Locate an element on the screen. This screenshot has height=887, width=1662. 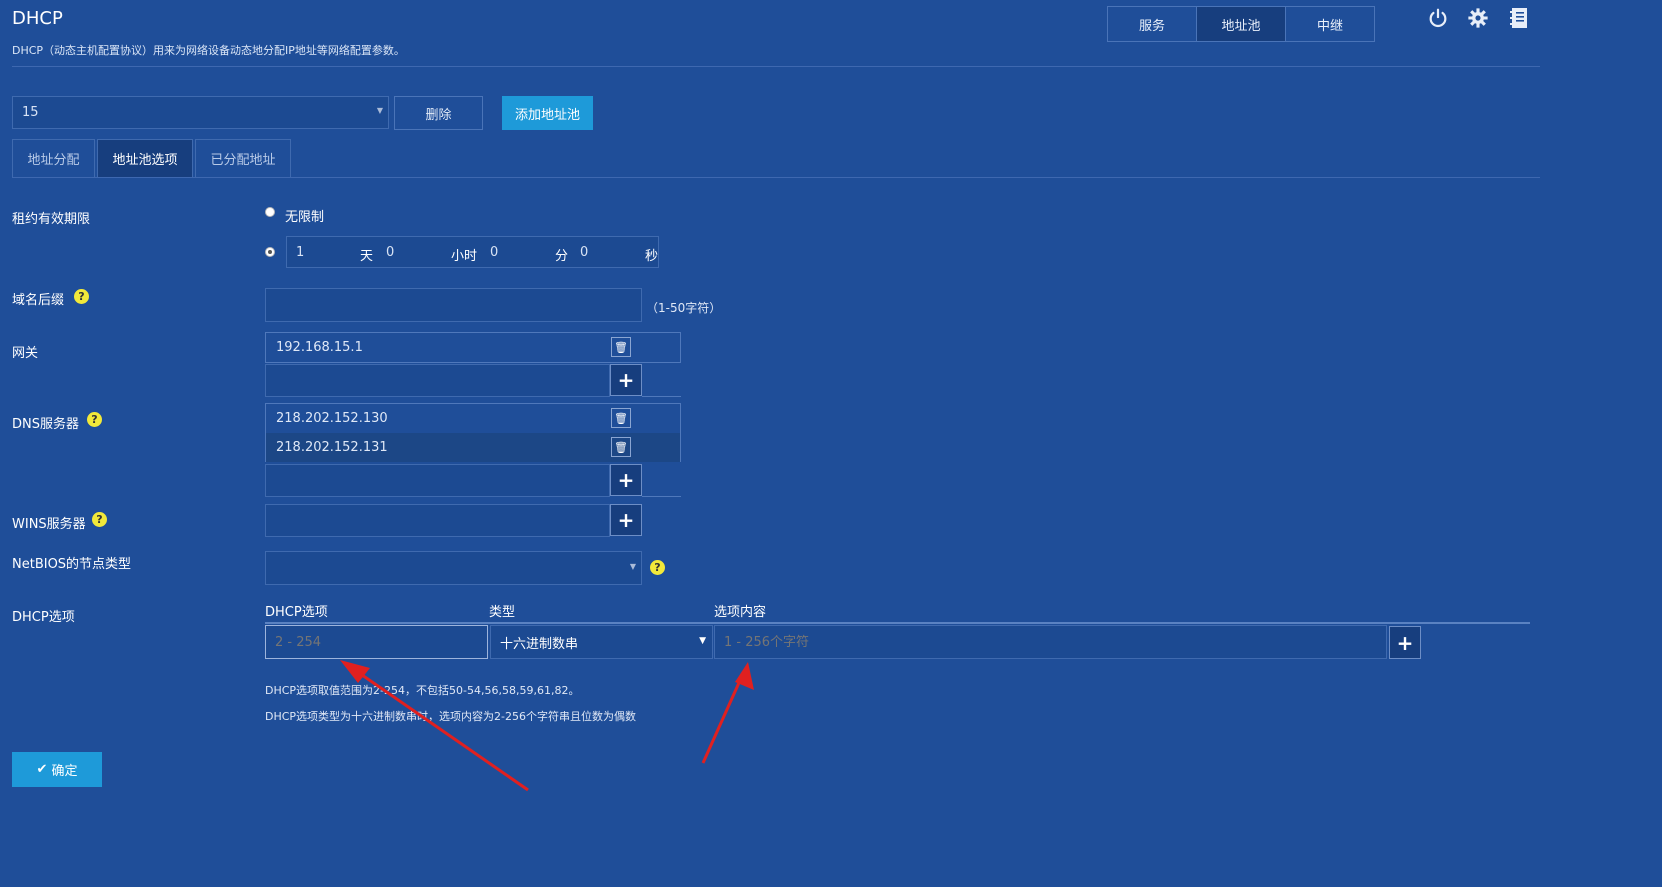
arrow-to-content-input is located at coordinates (722, 719).